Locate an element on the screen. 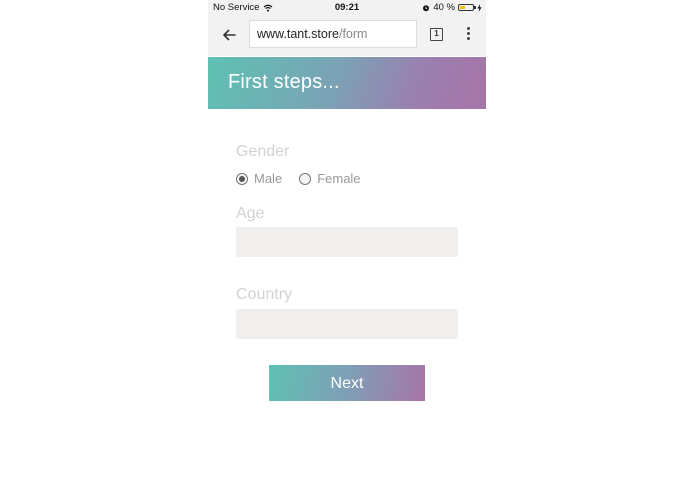 Image resolution: width=695 pixels, height=494 pixels. battery-icon is located at coordinates (467, 7).